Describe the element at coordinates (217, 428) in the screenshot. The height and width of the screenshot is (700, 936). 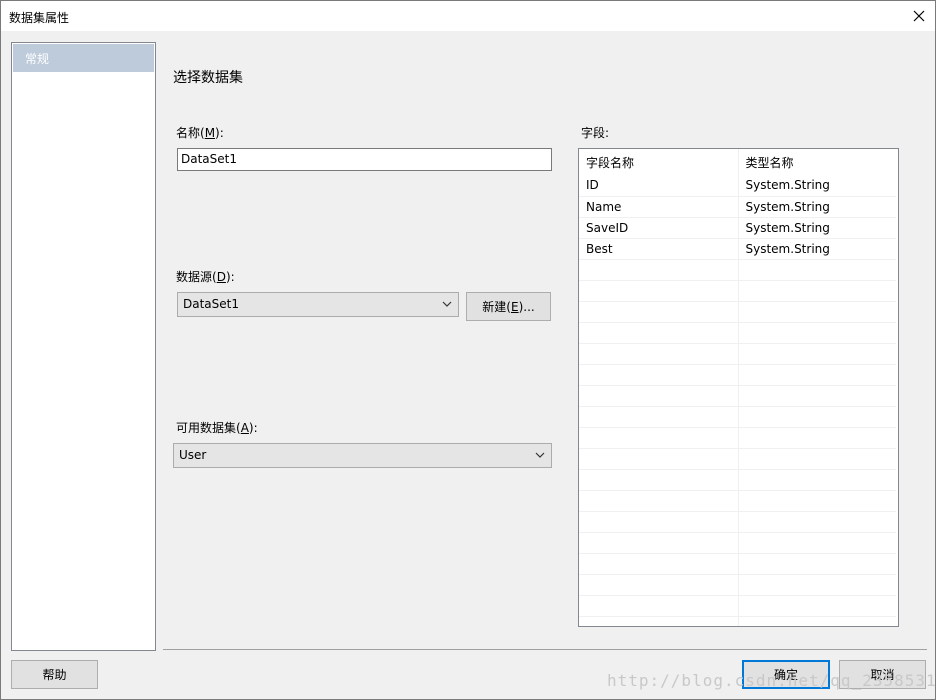
I see `available-datasets-label: 可用数据集(A):` at that location.